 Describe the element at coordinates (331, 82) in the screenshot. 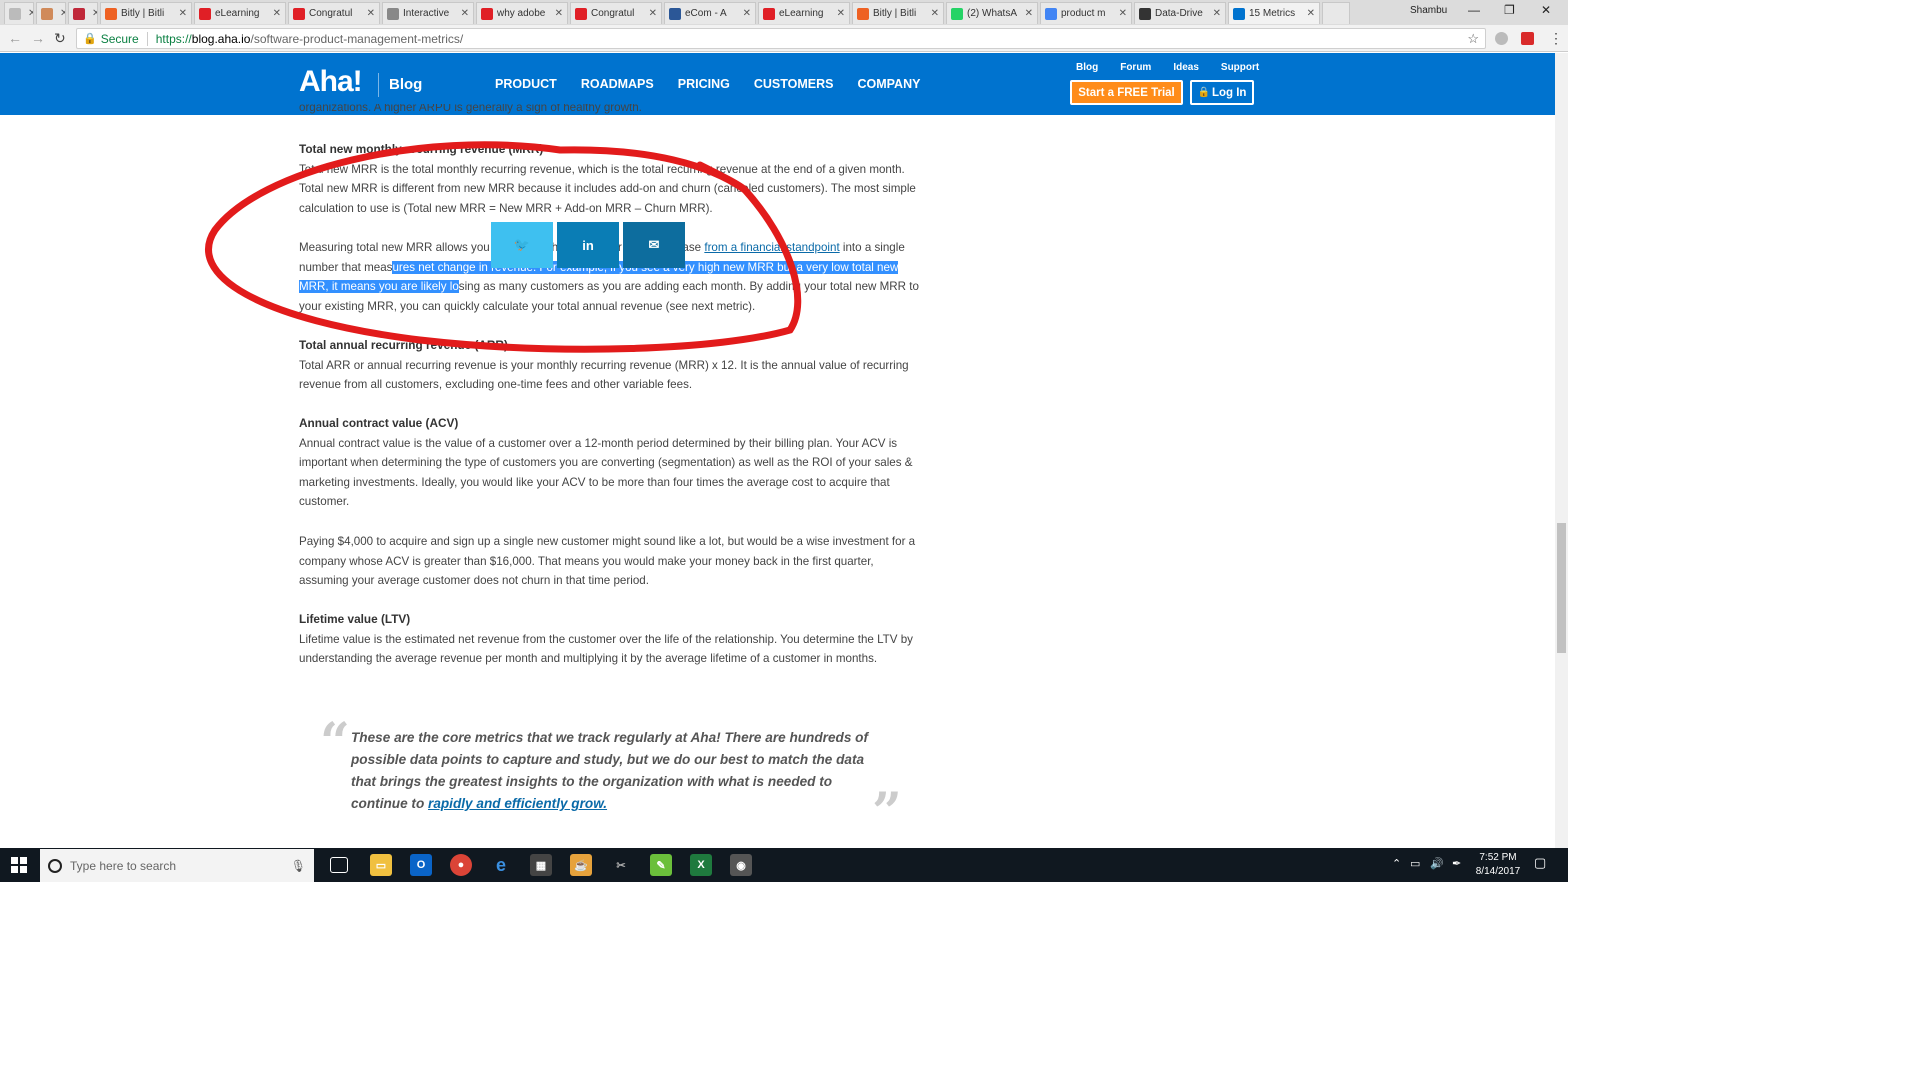

I see `aha-logo: Aha!` at that location.